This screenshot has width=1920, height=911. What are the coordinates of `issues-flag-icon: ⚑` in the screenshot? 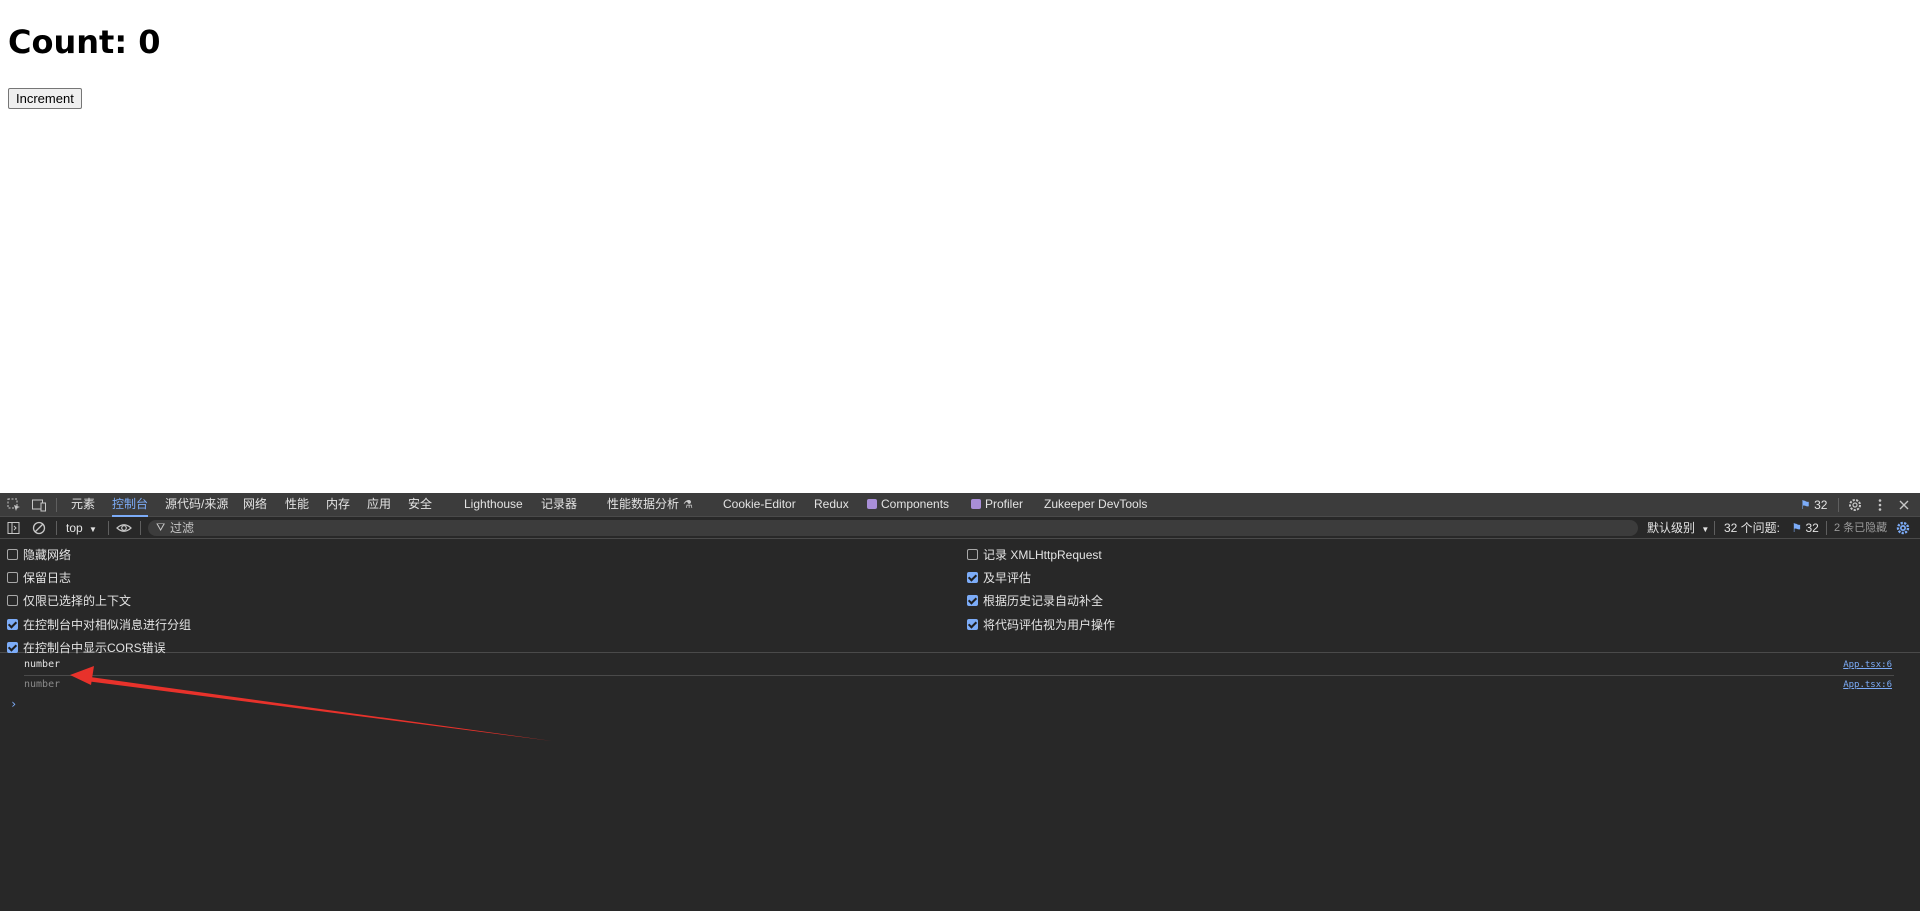 It's located at (1805, 505).